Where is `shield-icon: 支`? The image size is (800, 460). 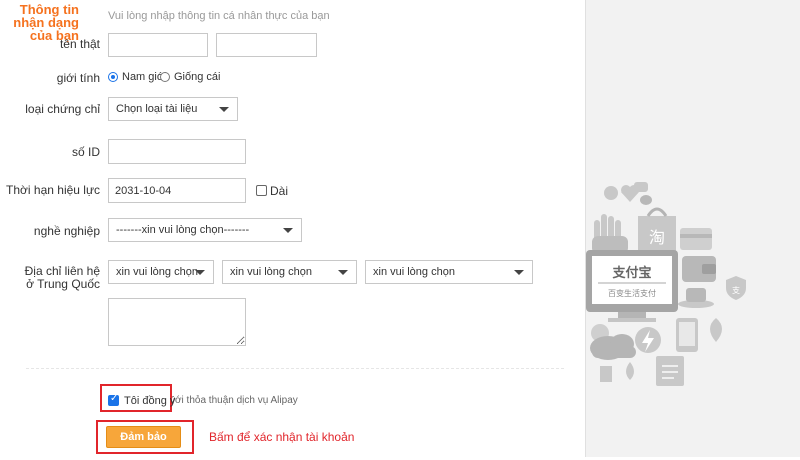 shield-icon: 支 is located at coordinates (736, 288).